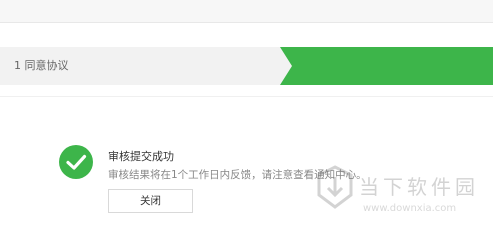  What do you see at coordinates (410, 208) in the screenshot?
I see `watermark-url: www.downxia.com` at bounding box center [410, 208].